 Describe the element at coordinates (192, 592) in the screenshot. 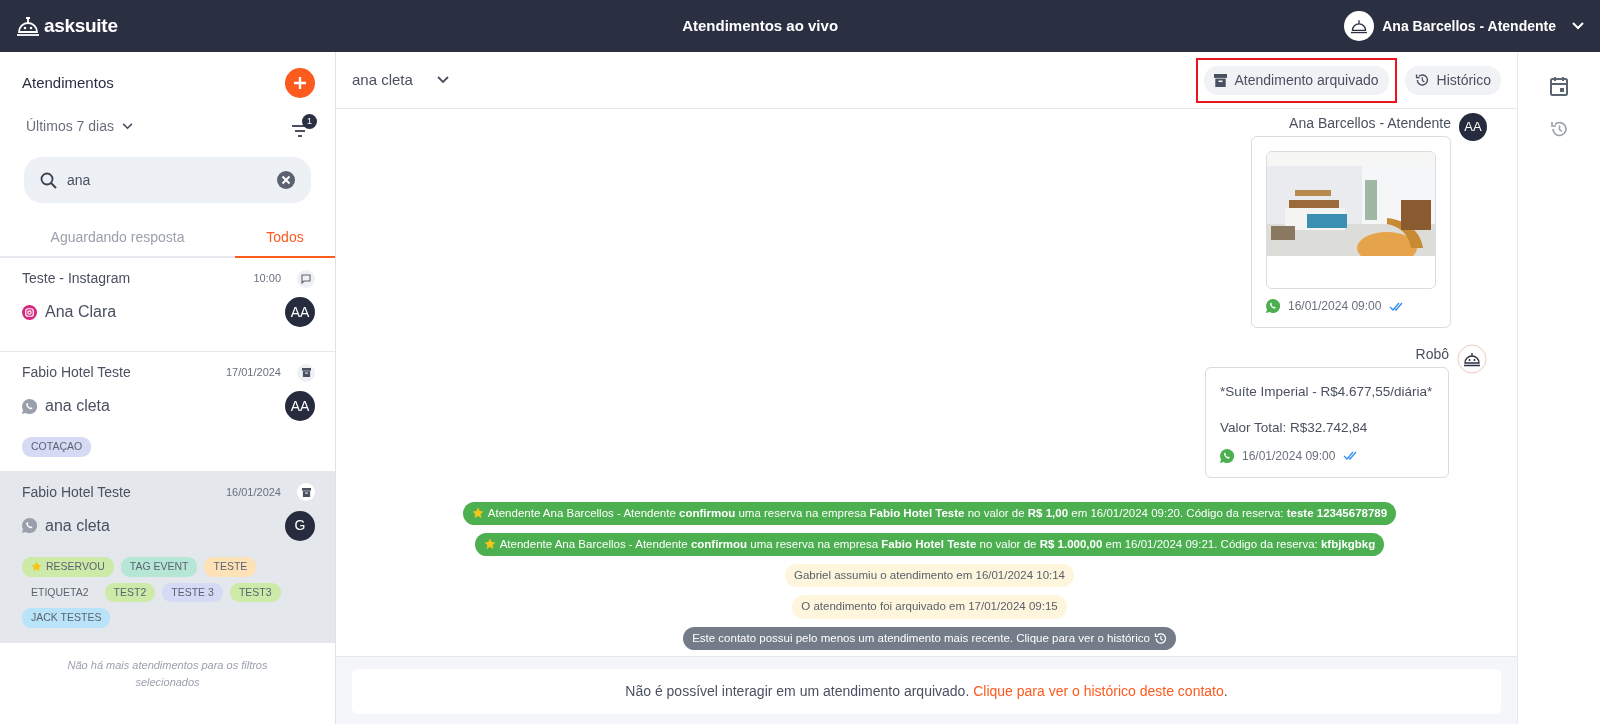

I see `tag: TESTE 3` at that location.